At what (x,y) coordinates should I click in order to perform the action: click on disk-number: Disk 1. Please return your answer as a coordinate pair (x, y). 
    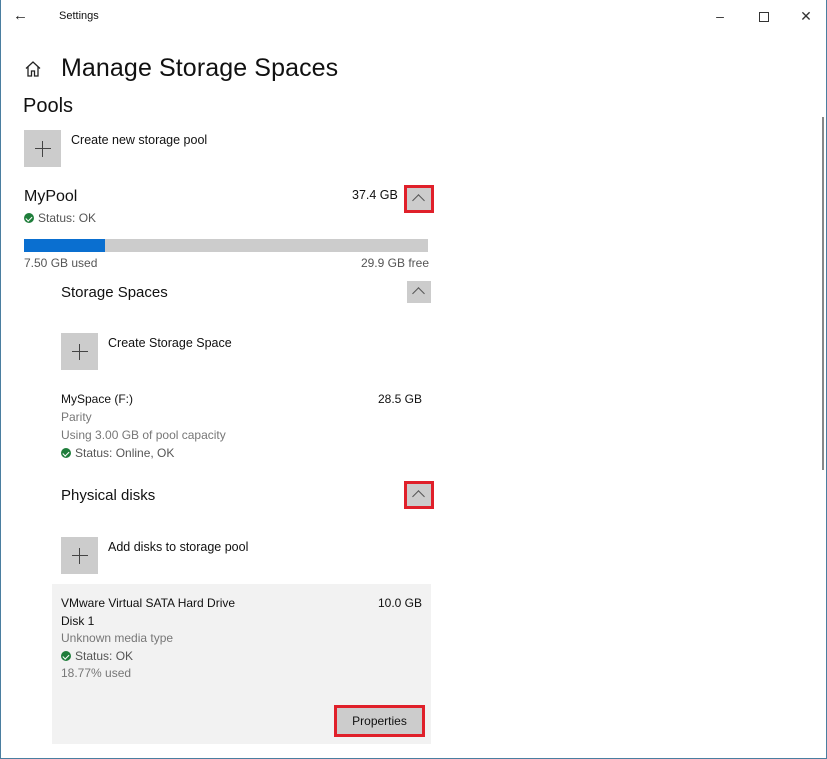
    Looking at the image, I should click on (78, 621).